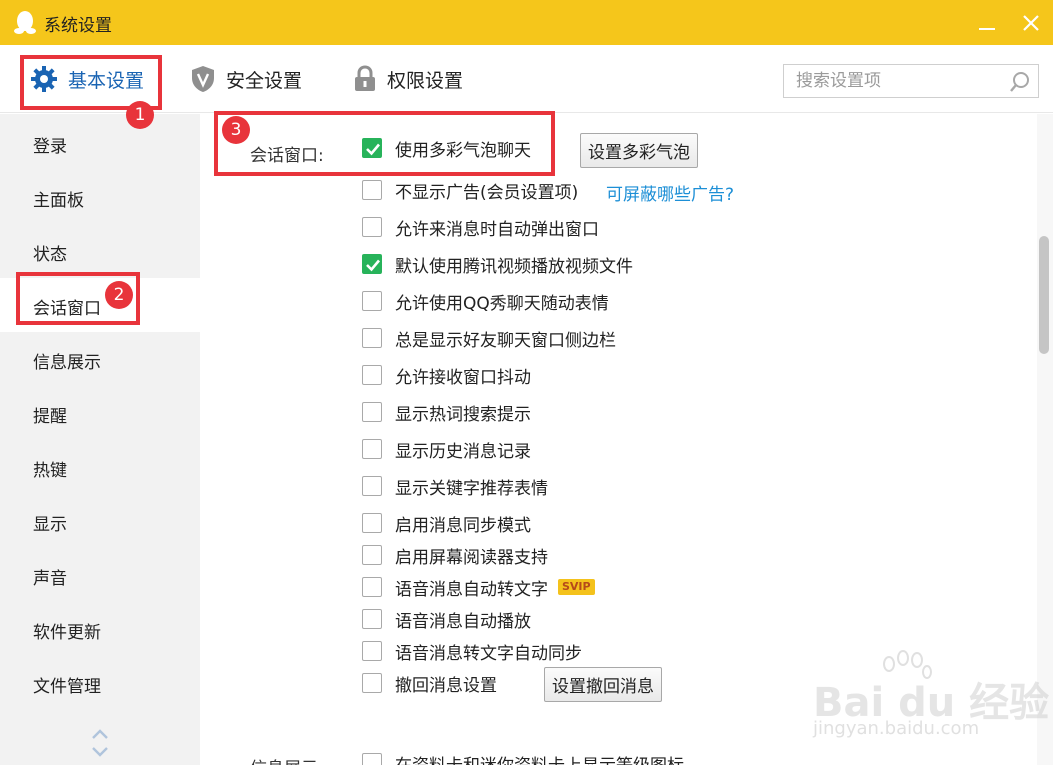  I want to click on sidebar-item-file-management: 文件管理, so click(100, 683).